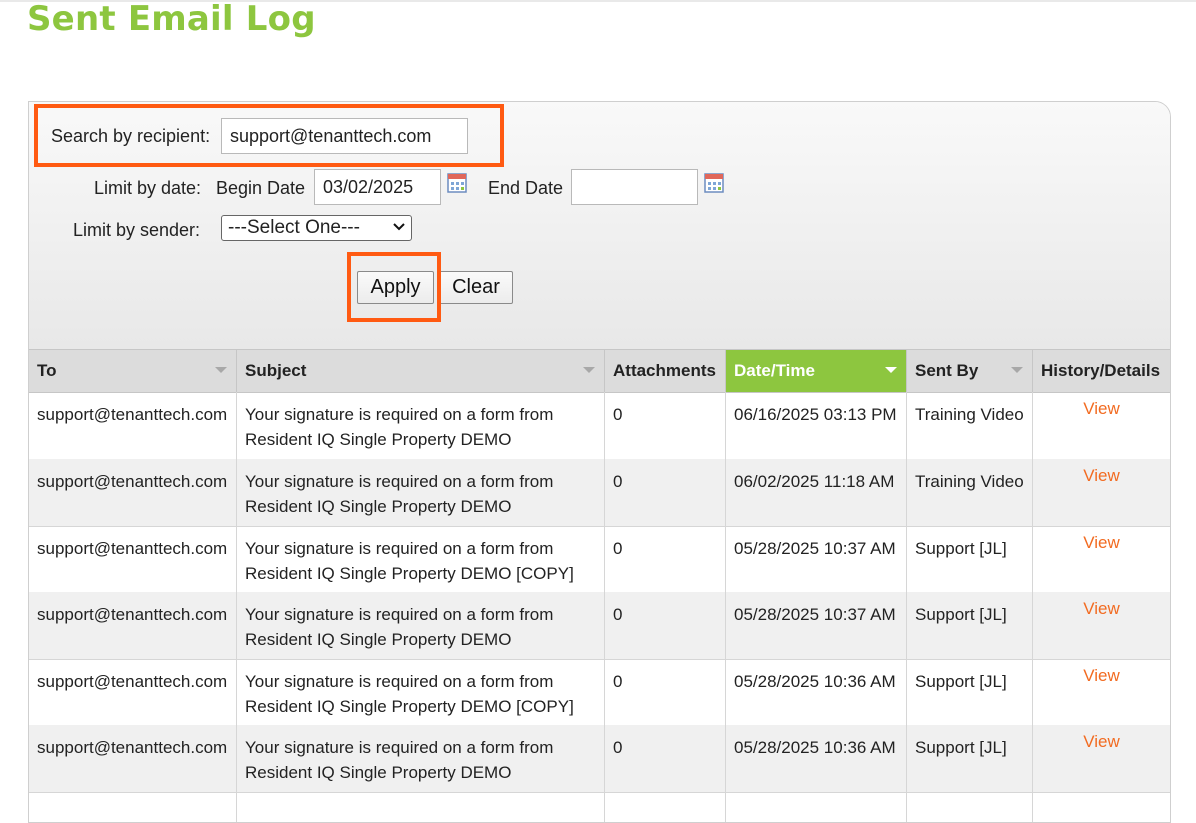 The width and height of the screenshot is (1196, 823). I want to click on sender-limit-label: Limit by sender:, so click(137, 230).